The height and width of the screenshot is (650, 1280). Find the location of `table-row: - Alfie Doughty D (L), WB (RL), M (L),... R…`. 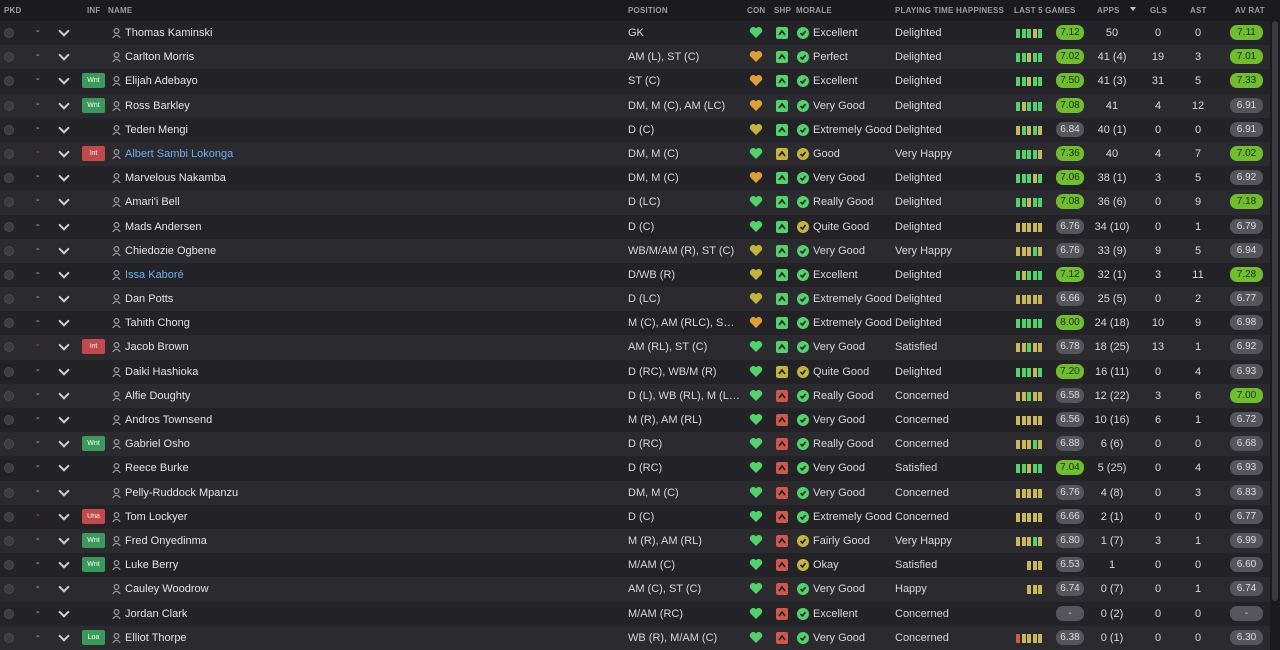

table-row: - Alfie Doughty D (L), WB (RL), M (L),... R… is located at coordinates (635, 395).